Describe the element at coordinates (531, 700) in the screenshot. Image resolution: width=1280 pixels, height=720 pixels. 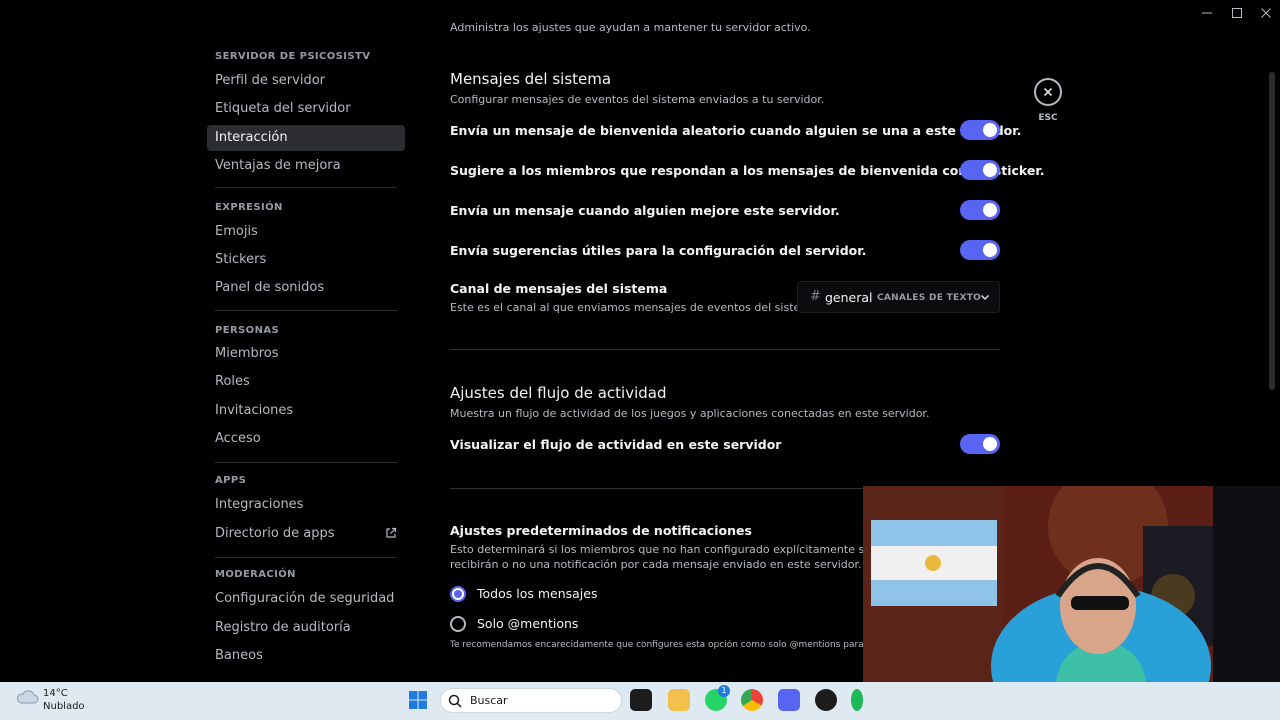
I see `taskbar-search-input` at that location.